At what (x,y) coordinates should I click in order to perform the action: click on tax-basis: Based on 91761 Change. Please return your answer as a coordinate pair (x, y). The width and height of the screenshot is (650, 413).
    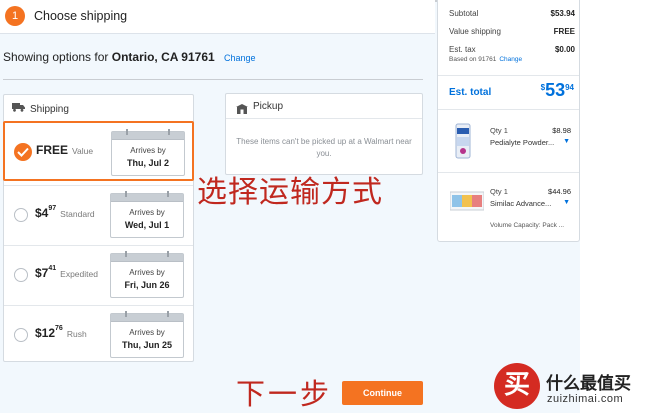
    Looking at the image, I should click on (485, 59).